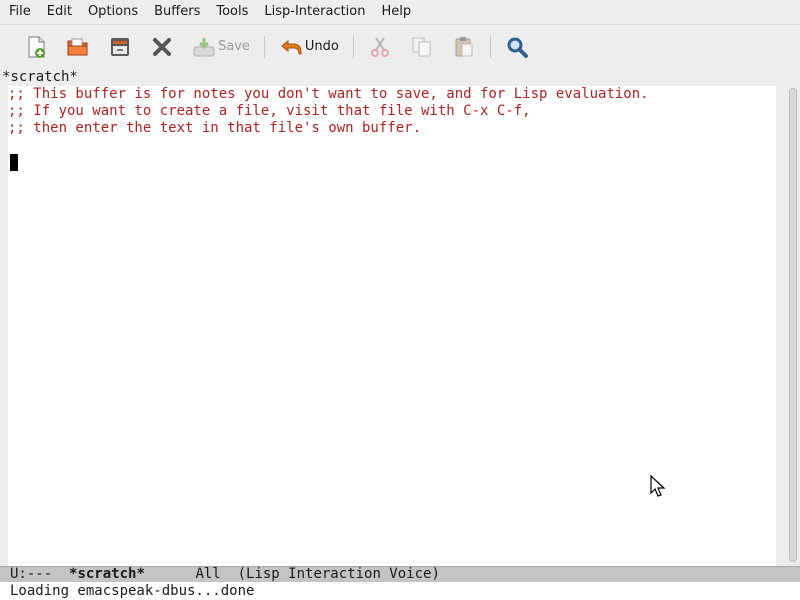 The height and width of the screenshot is (600, 800). Describe the element at coordinates (113, 12) in the screenshot. I see `menu-options: Options` at that location.